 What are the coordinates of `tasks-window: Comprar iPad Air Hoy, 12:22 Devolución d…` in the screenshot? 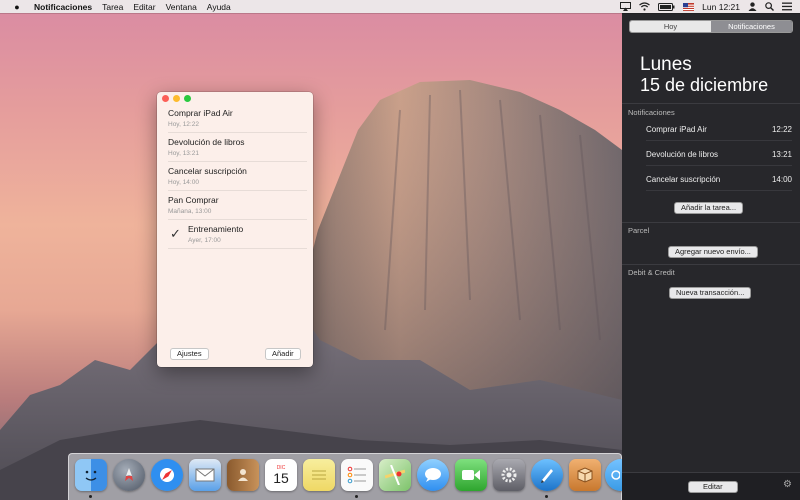 It's located at (235, 229).